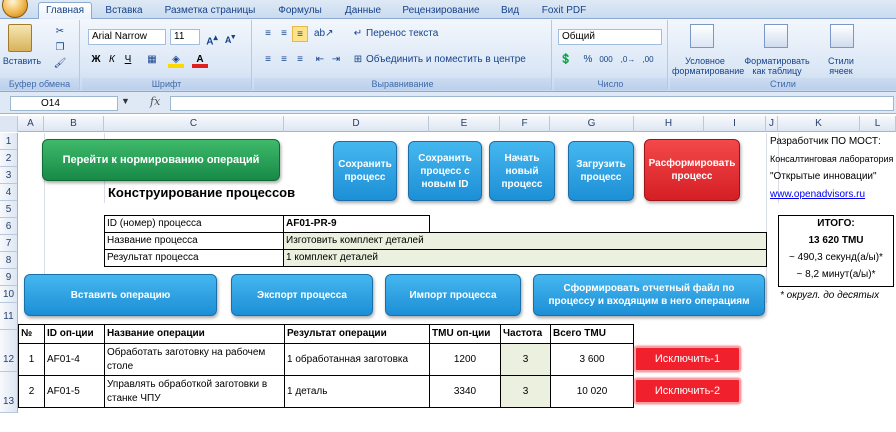 The image size is (896, 432). I want to click on column-header-a: A, so click(31, 124).